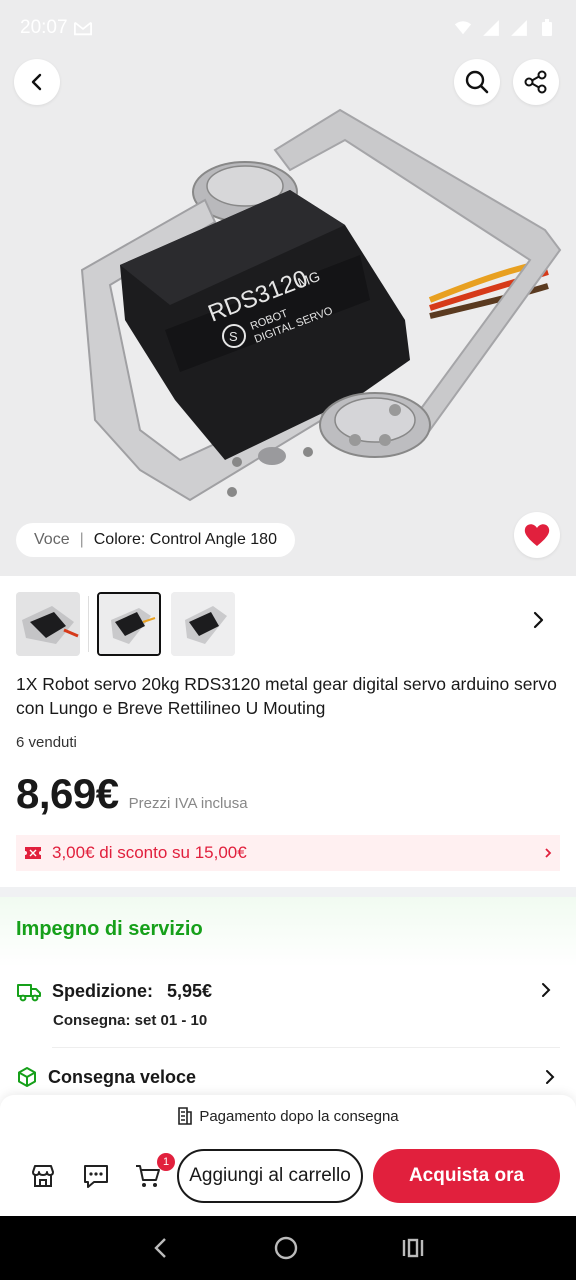 This screenshot has height=1280, width=576. What do you see at coordinates (270, 1176) in the screenshot?
I see `add-to-cart-button: Aggiungi al carrello` at bounding box center [270, 1176].